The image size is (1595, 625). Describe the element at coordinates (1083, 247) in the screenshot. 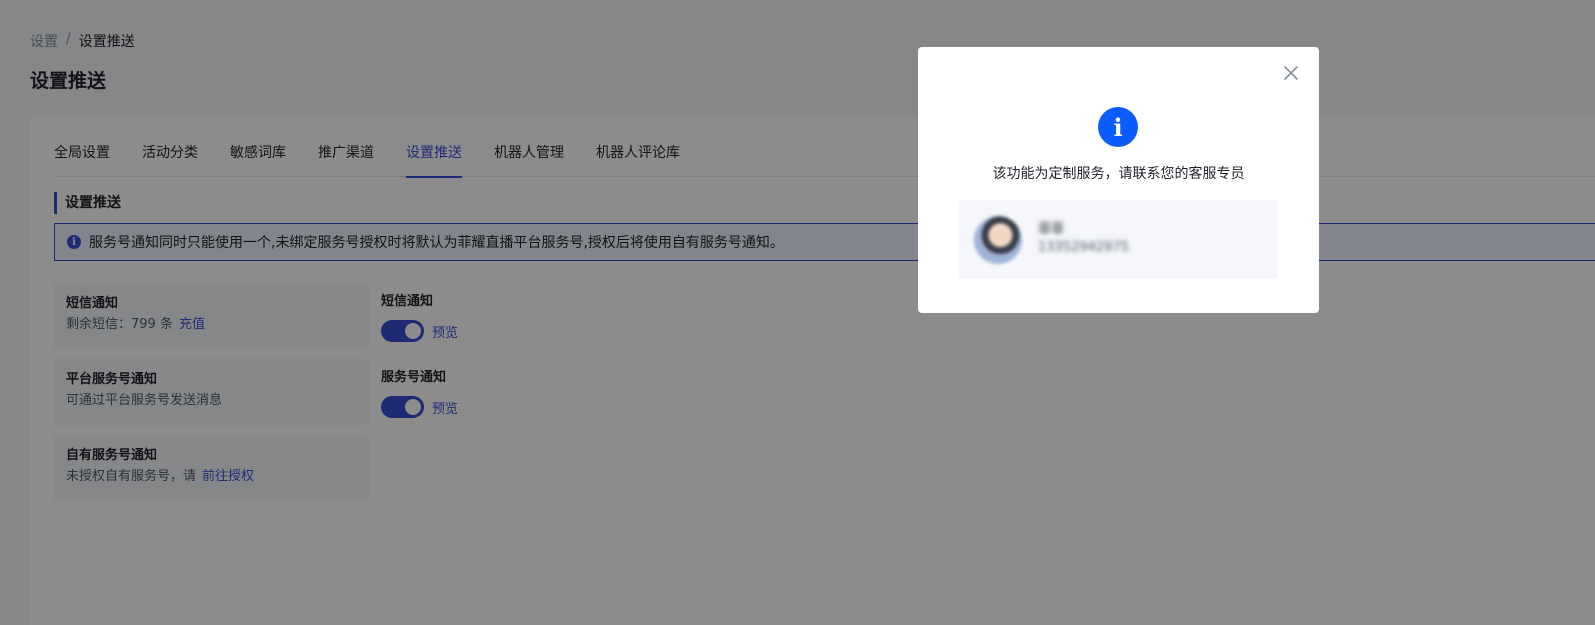

I see `contact-phone: 13352942975` at that location.